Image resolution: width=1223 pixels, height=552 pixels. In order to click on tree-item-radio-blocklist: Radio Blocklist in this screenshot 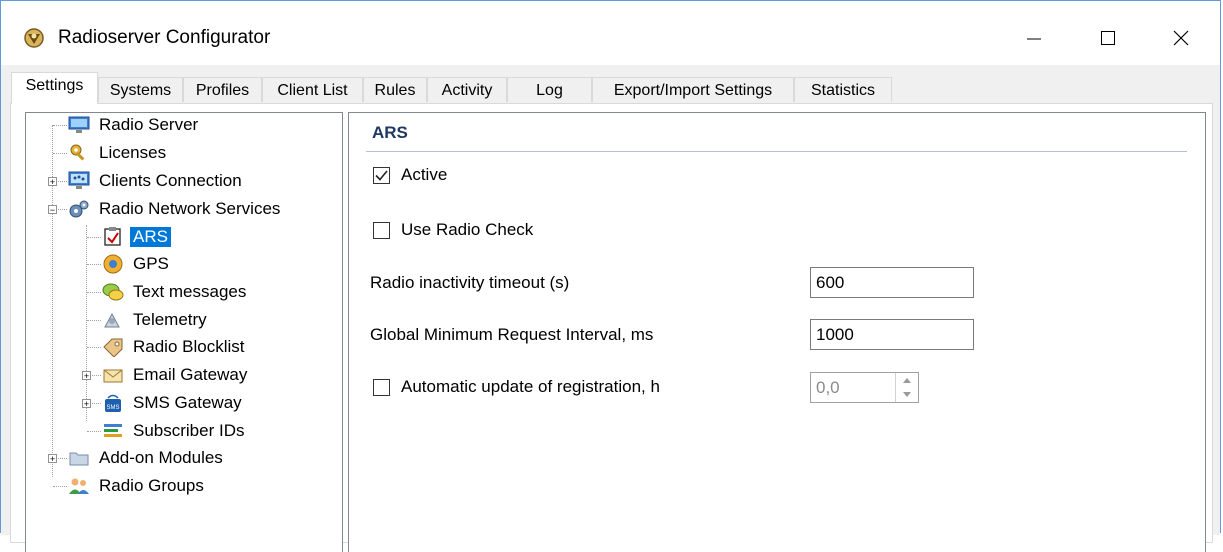, I will do `click(175, 347)`.